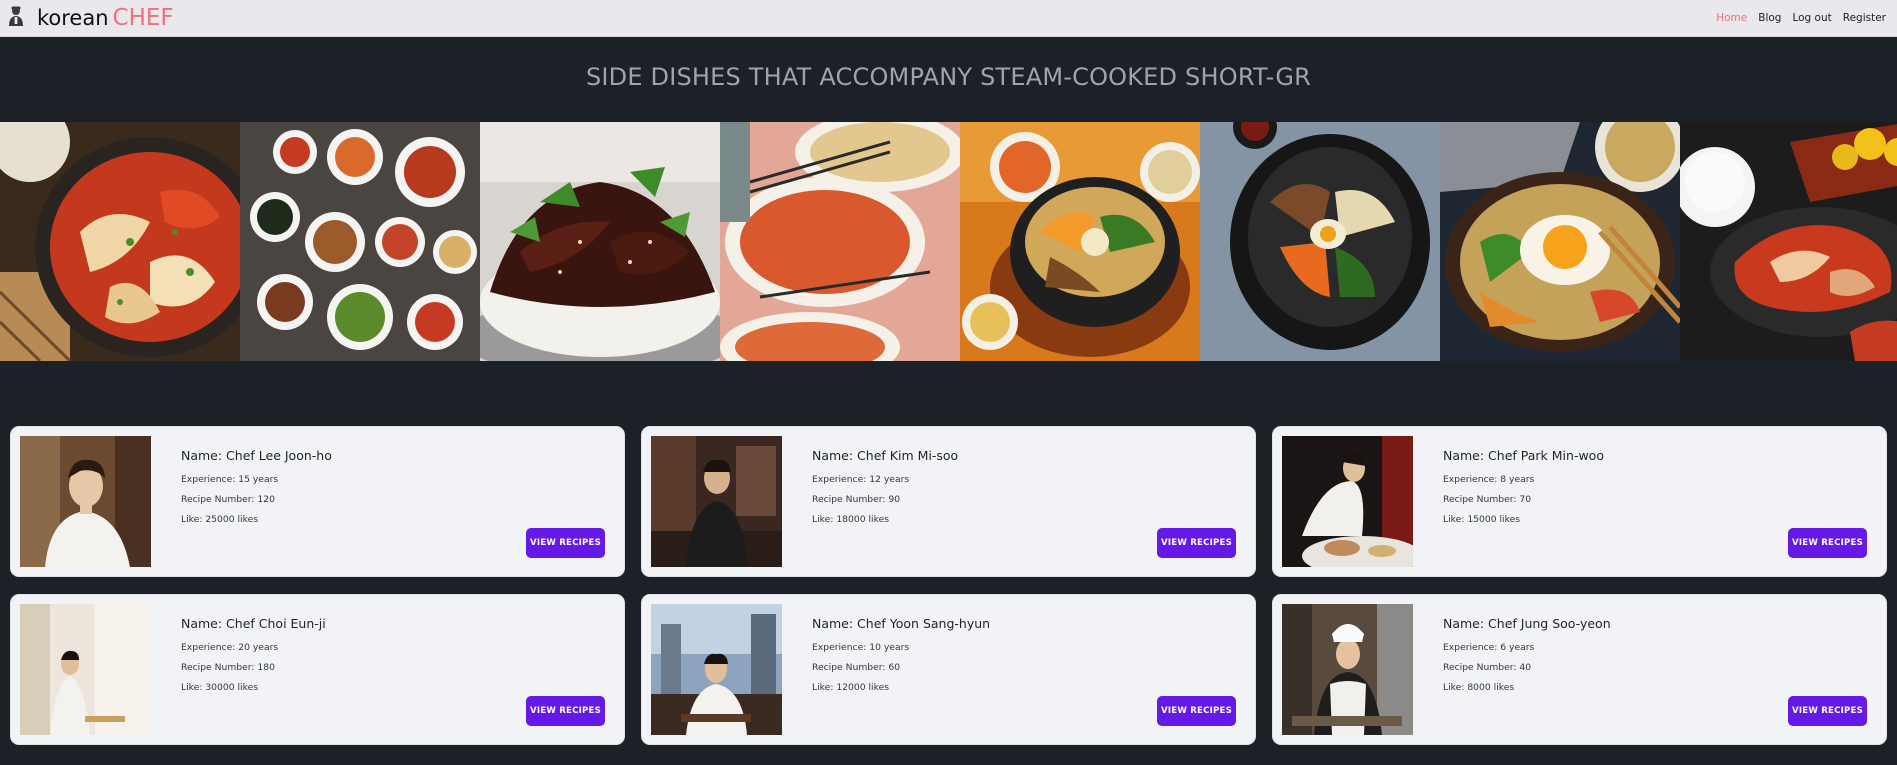 Image resolution: width=1897 pixels, height=765 pixels. I want to click on nav-link-home: Home, so click(1731, 18).